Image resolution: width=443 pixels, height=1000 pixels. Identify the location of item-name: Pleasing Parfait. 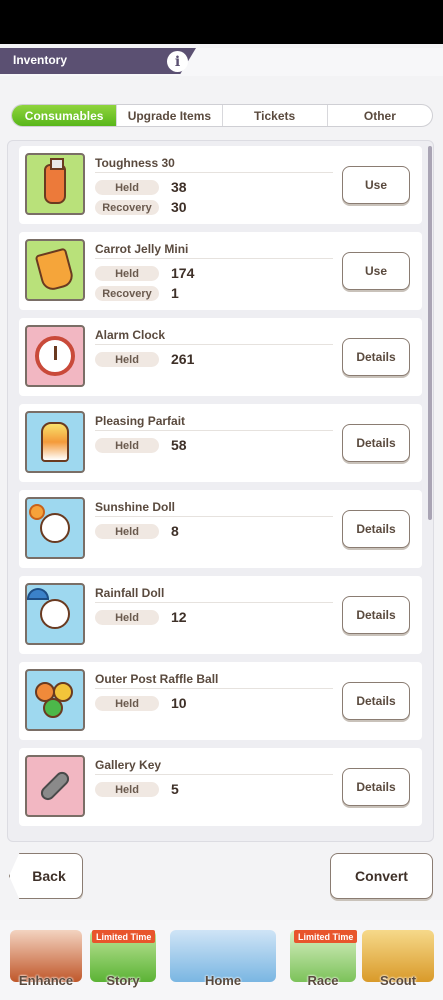
(140, 421).